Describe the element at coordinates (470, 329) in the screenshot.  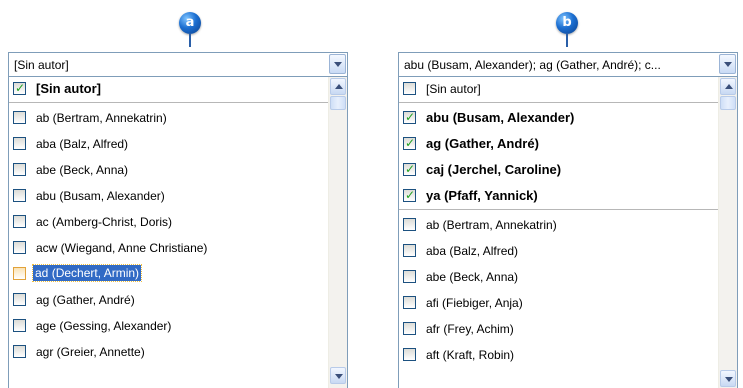
I see `list-item-label: afr (Frey, Achim)` at that location.